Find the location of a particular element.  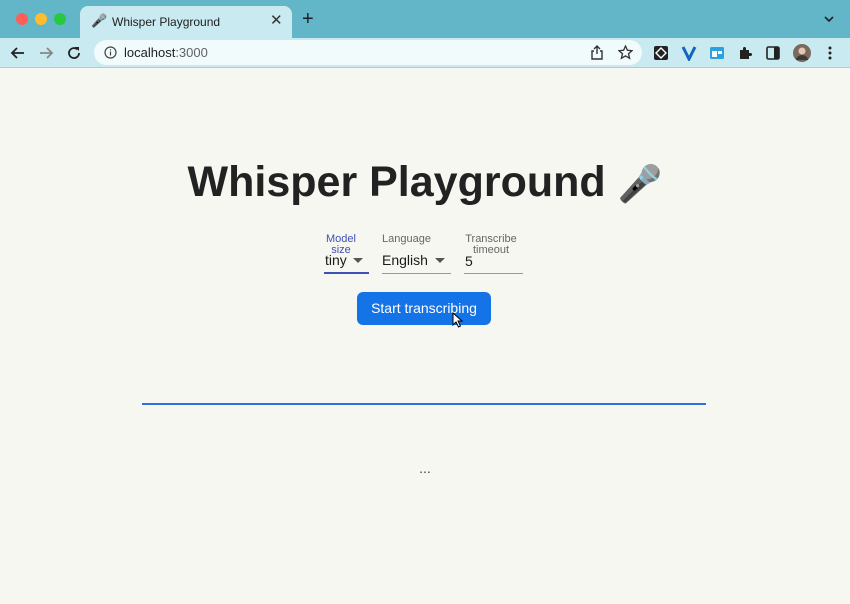

page-title-text: Whisper Playground is located at coordinates (396, 182).